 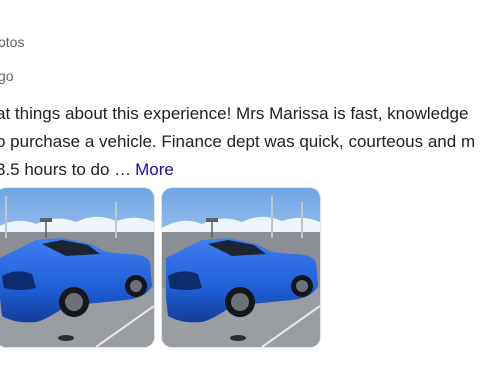 I want to click on more-link: More, so click(x=154, y=169).